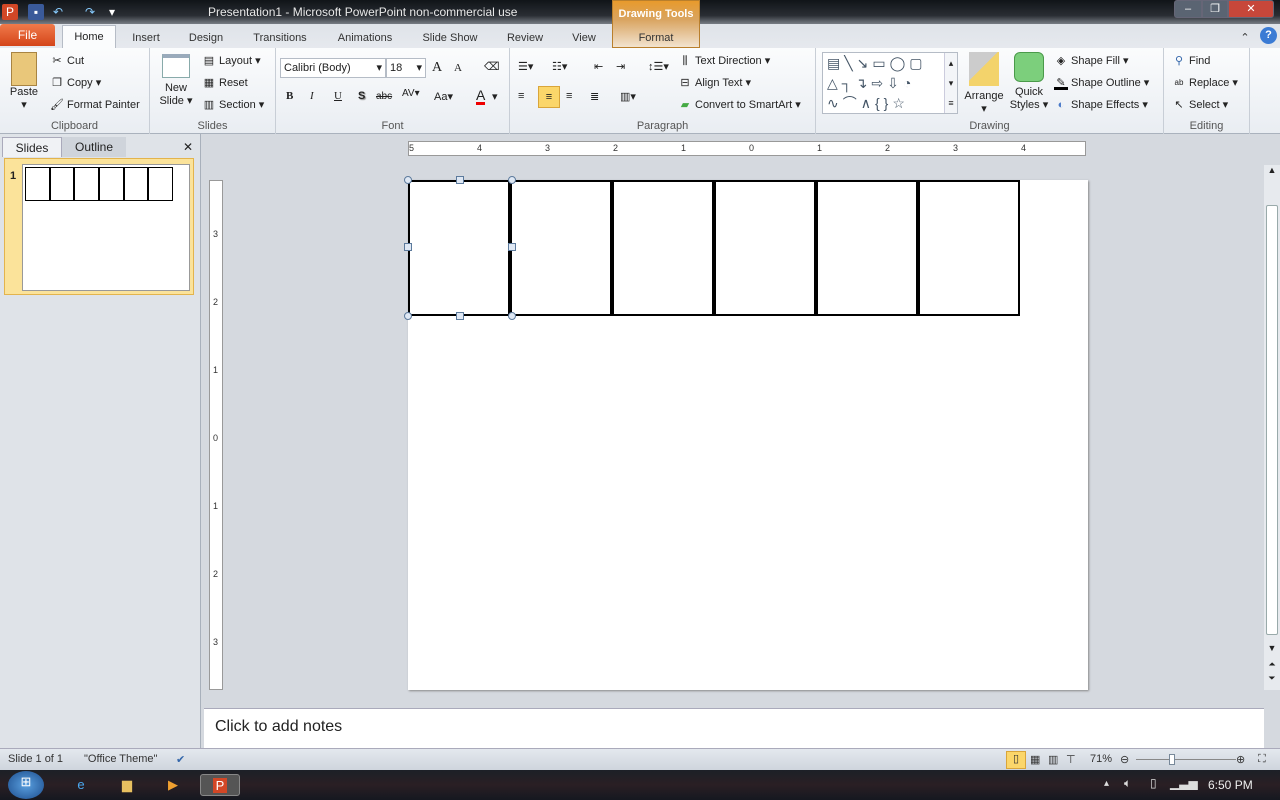 This screenshot has height=800, width=1280. Describe the element at coordinates (734, 728) in the screenshot. I see `notes-pane: Click to add notes` at that location.